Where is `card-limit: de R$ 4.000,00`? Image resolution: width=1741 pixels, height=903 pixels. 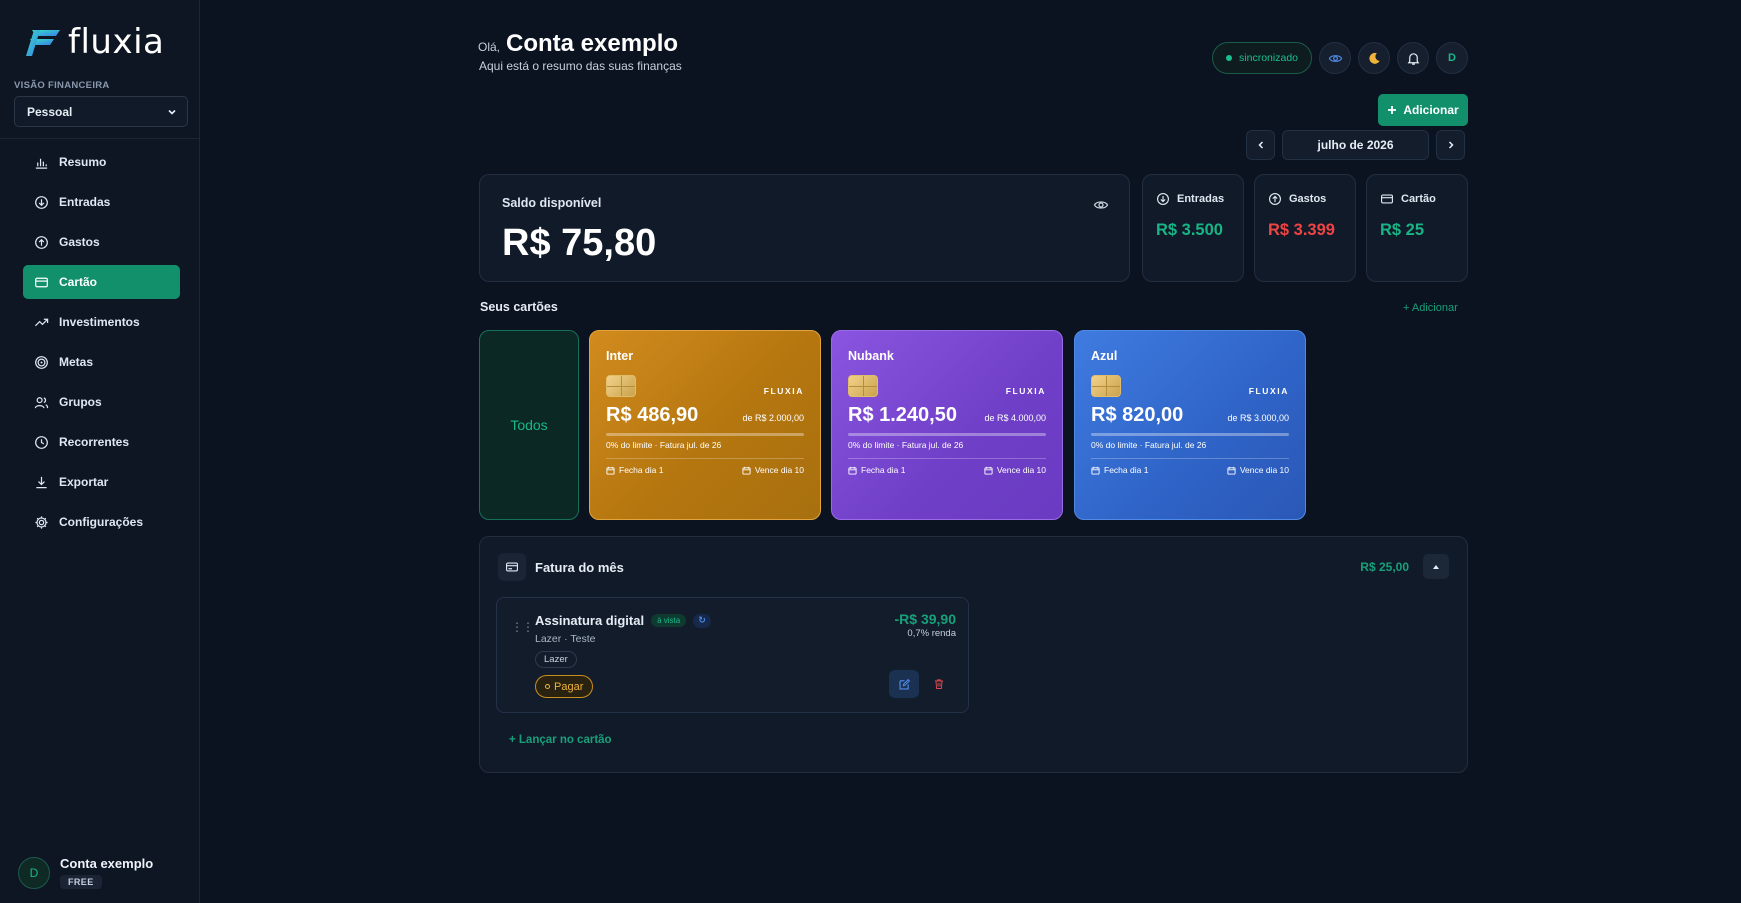 card-limit: de R$ 4.000,00 is located at coordinates (1015, 418).